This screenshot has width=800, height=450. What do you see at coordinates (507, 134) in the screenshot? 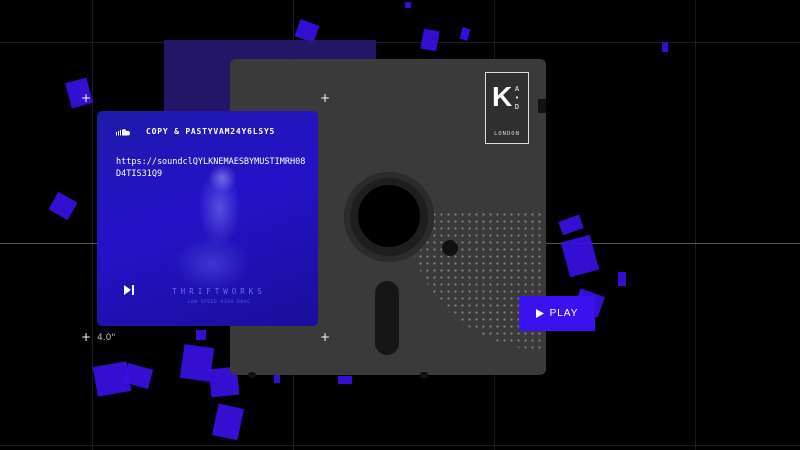
I see `brand-city: LONDON` at bounding box center [507, 134].